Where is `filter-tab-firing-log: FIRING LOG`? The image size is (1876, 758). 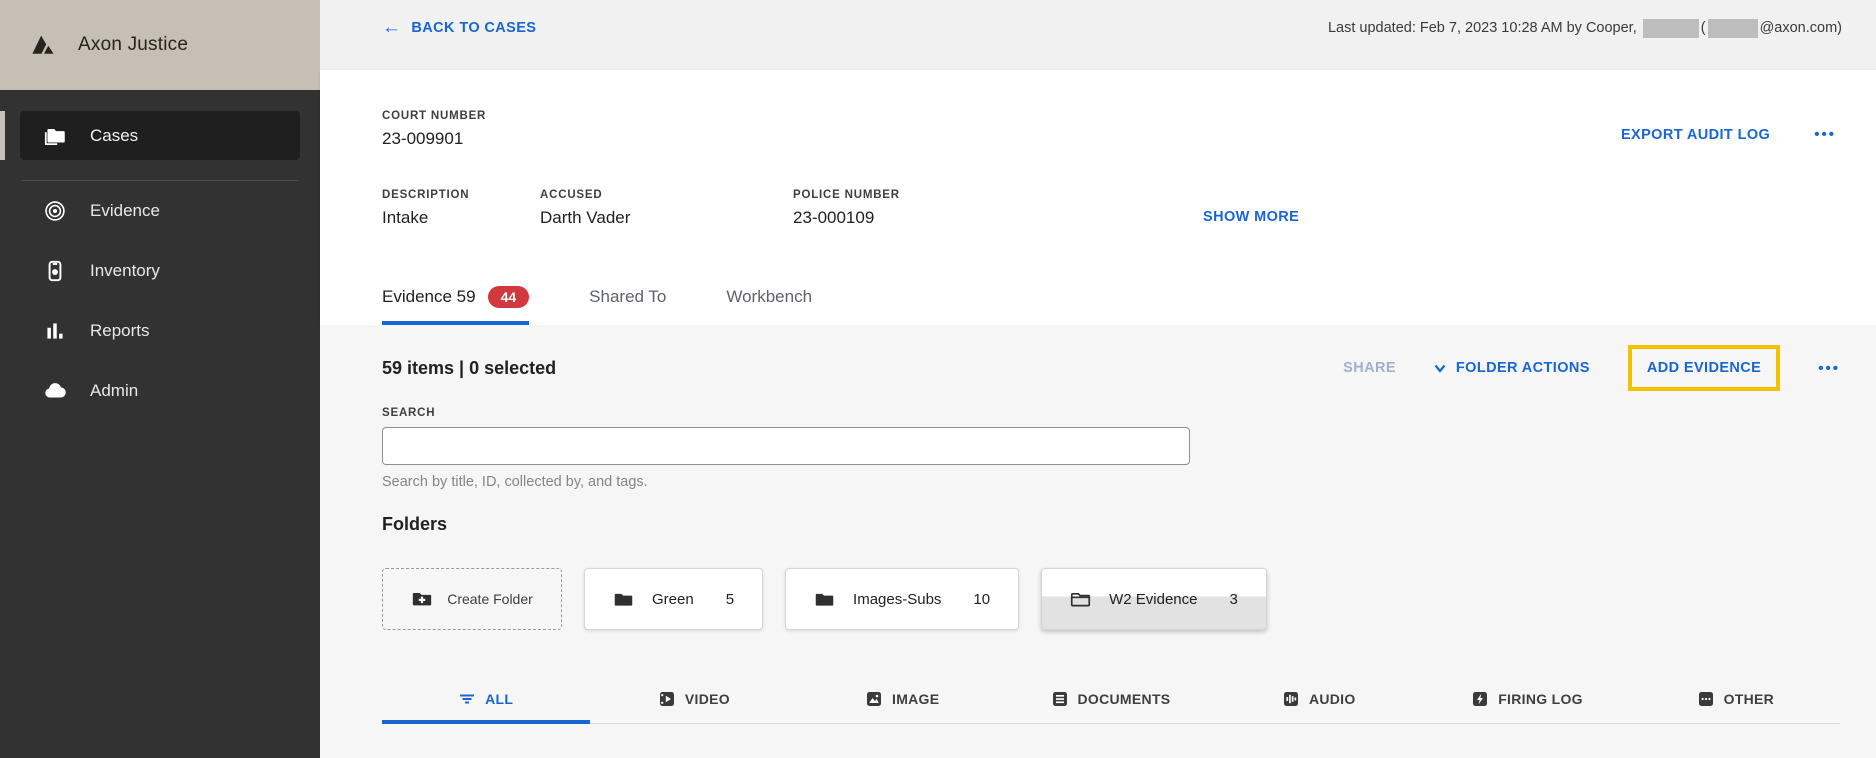 filter-tab-firing-log: FIRING LOG is located at coordinates (1527, 701).